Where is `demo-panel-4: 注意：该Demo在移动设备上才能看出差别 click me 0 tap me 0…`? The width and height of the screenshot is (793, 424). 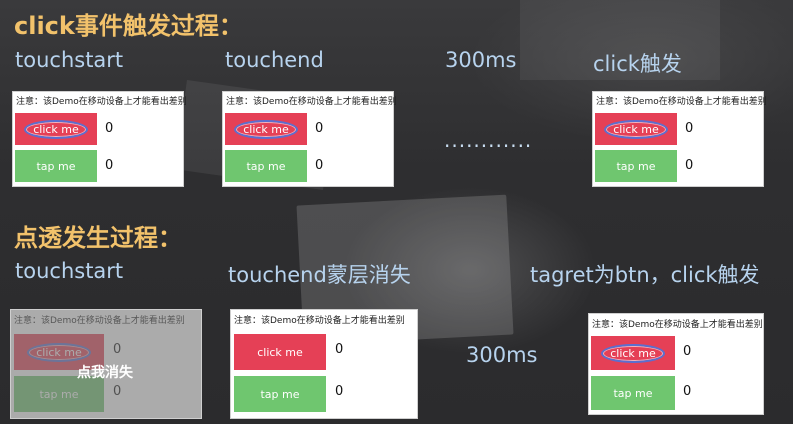 demo-panel-4: 注意：该Demo在移动设备上才能看出差别 click me 0 tap me 0… is located at coordinates (106, 364).